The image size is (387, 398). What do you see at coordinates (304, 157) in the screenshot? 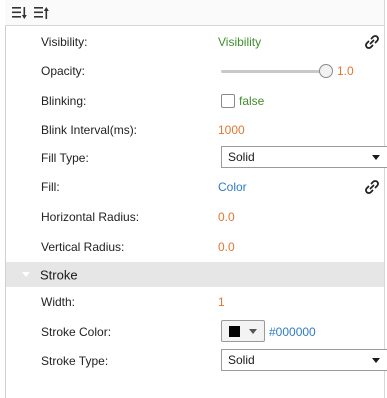
I see `fill-type-select: Solid` at bounding box center [304, 157].